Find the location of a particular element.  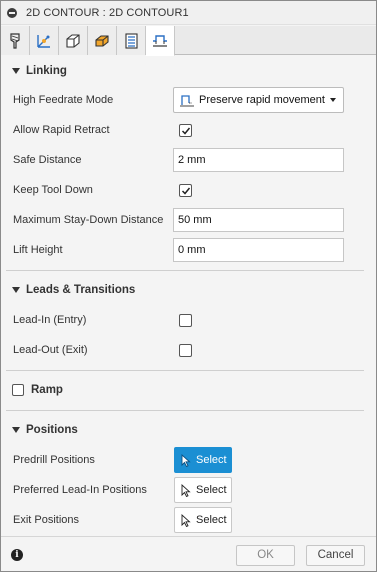

keep-tool-down-checkbox is located at coordinates (185, 190).